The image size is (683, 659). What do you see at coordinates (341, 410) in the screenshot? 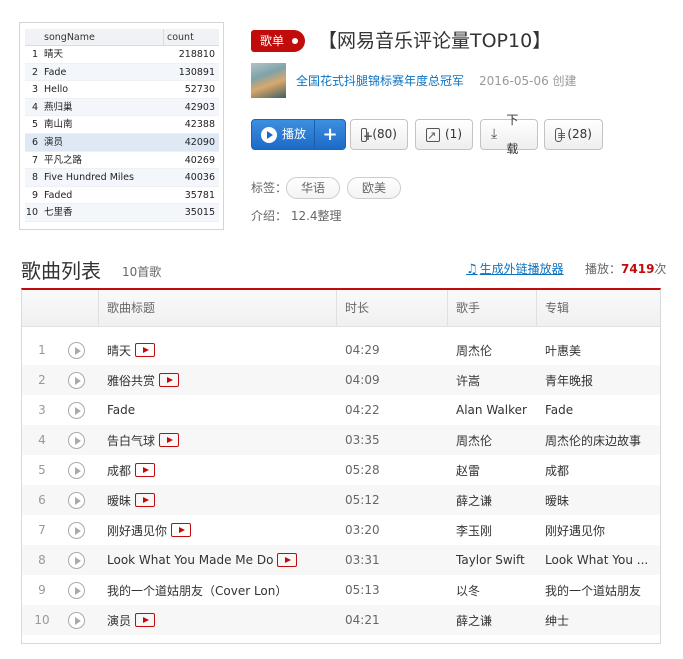
I see `table-row: 3 Fade 04:22 Alan Walker Fade` at bounding box center [341, 410].